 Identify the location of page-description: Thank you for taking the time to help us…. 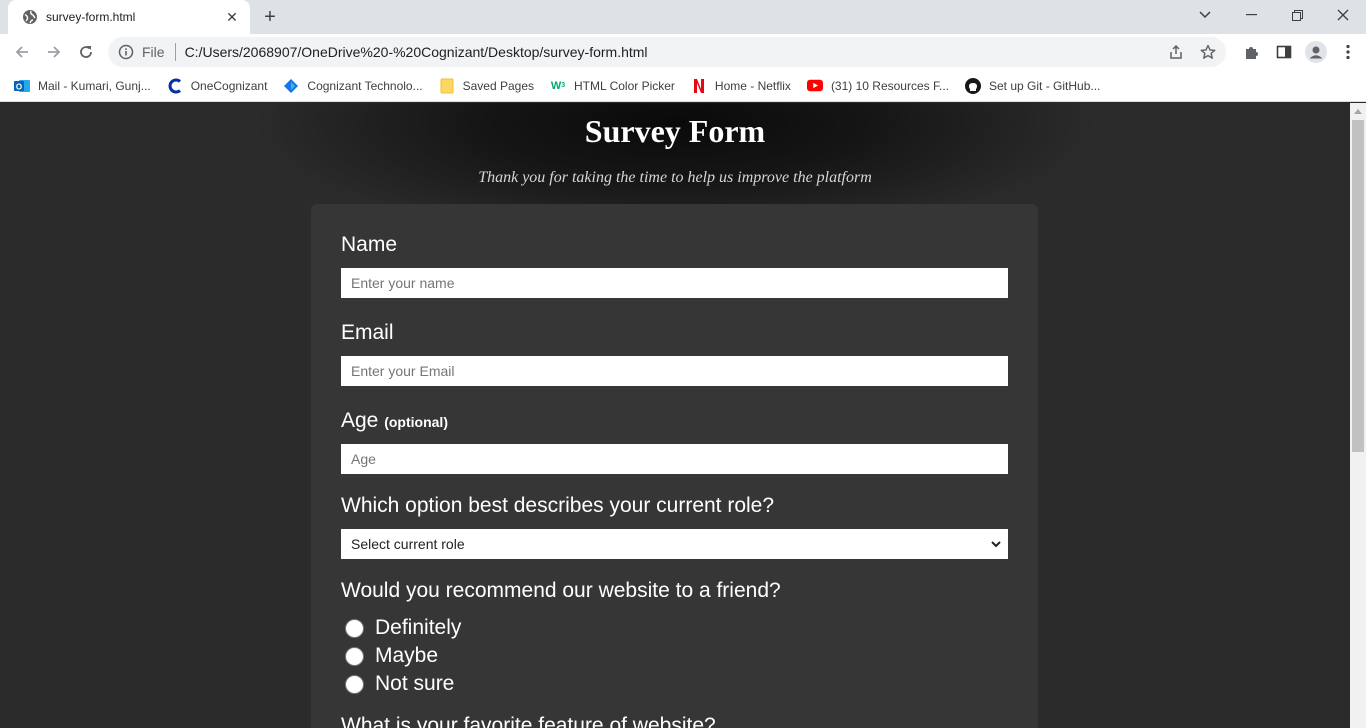
(675, 177).